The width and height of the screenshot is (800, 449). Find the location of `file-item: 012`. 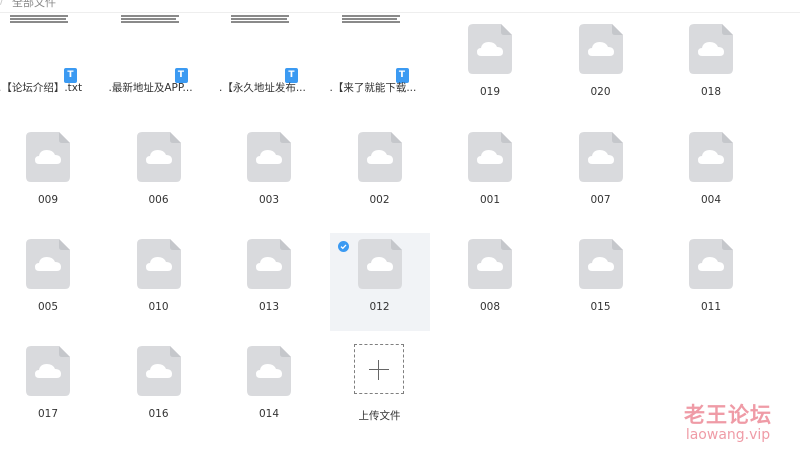

file-item: 012 is located at coordinates (379, 282).